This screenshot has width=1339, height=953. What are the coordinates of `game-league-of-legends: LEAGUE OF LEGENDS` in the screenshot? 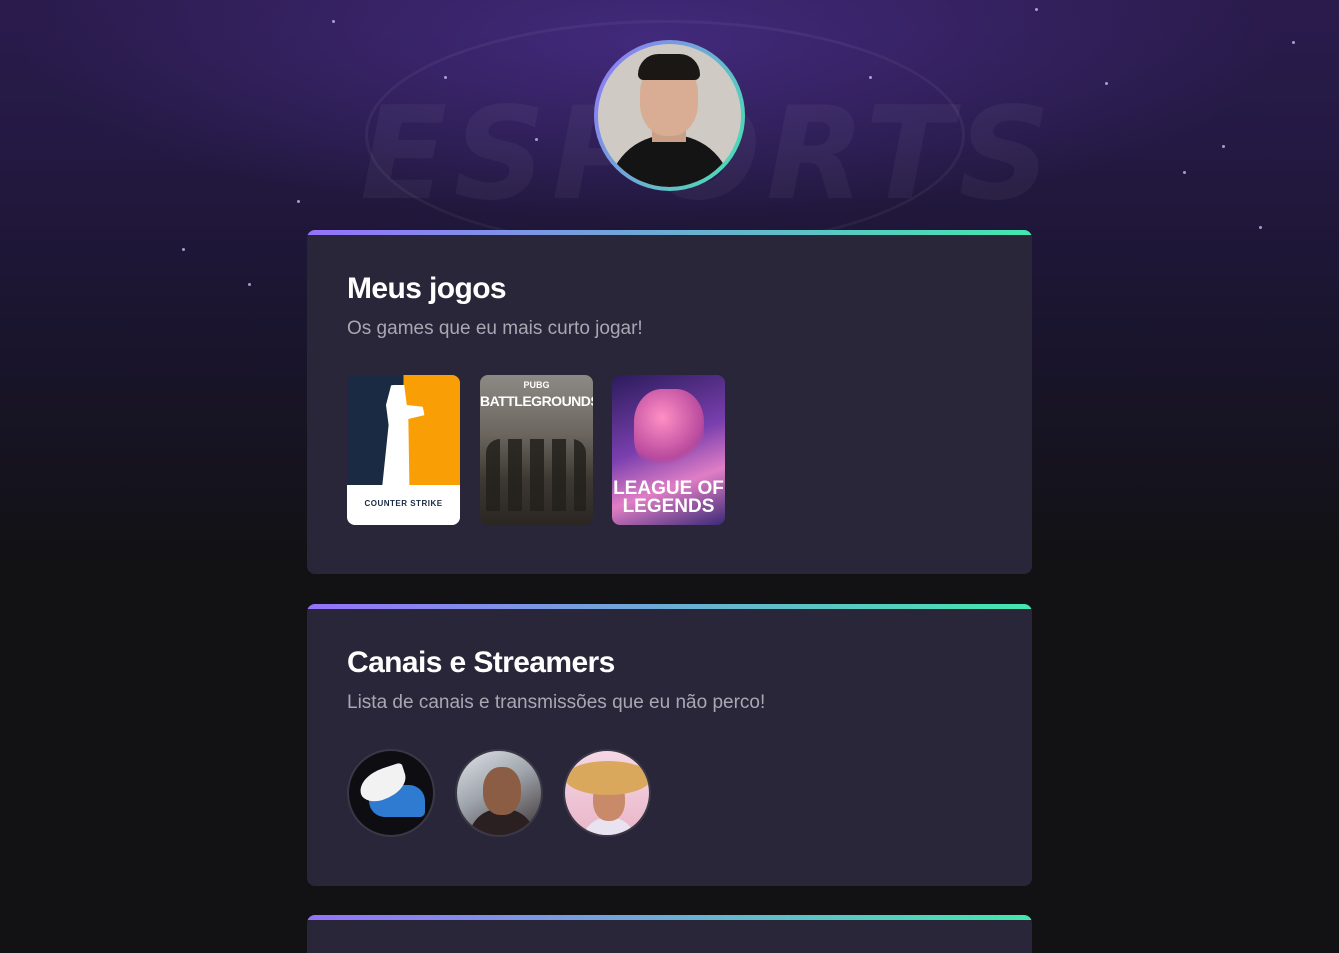 It's located at (668, 450).